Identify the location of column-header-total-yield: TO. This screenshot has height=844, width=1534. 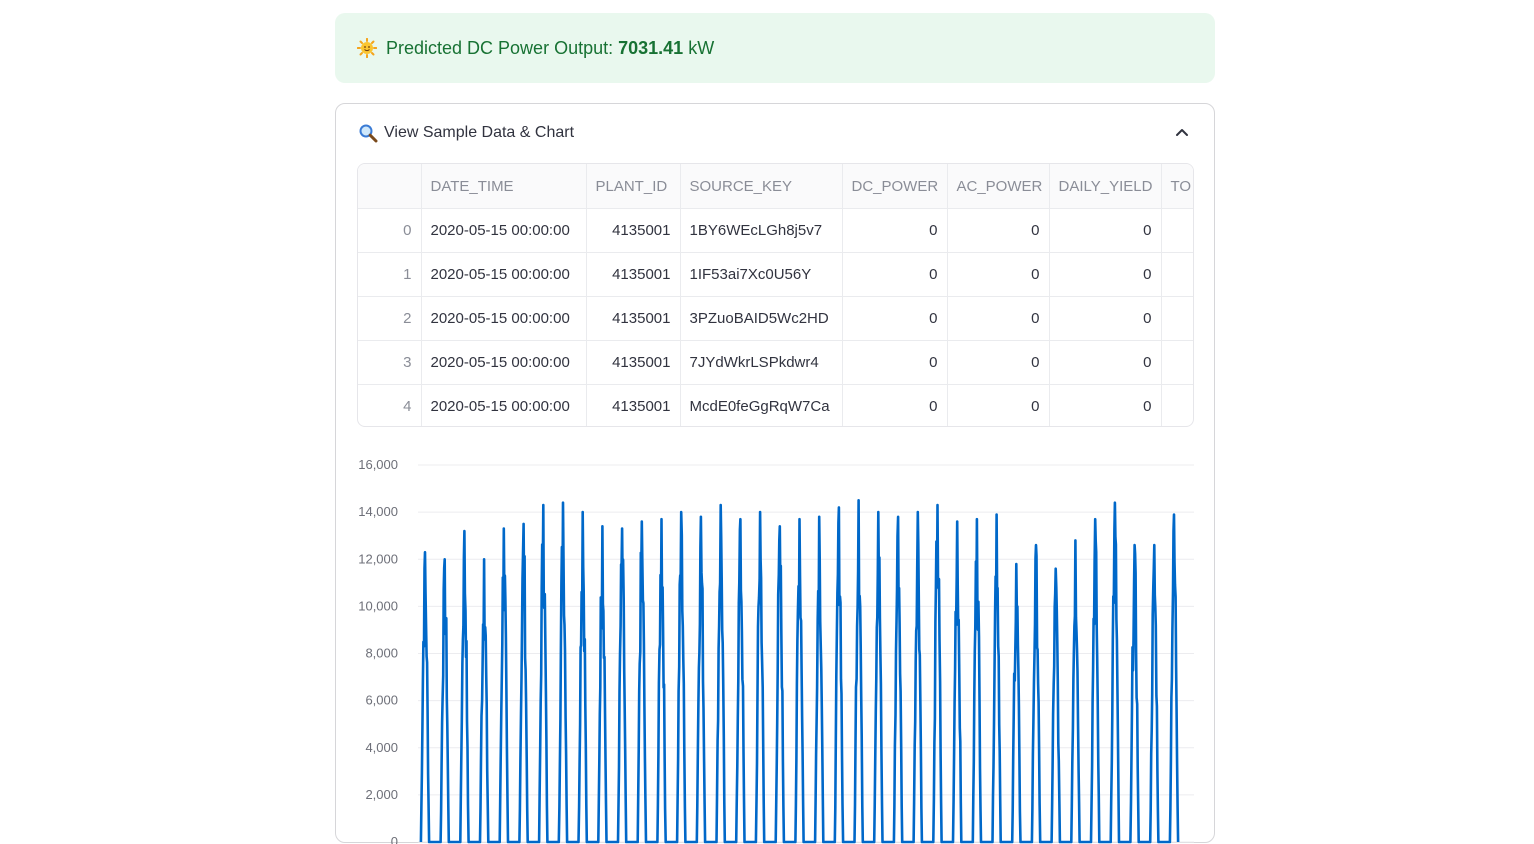
(1177, 186).